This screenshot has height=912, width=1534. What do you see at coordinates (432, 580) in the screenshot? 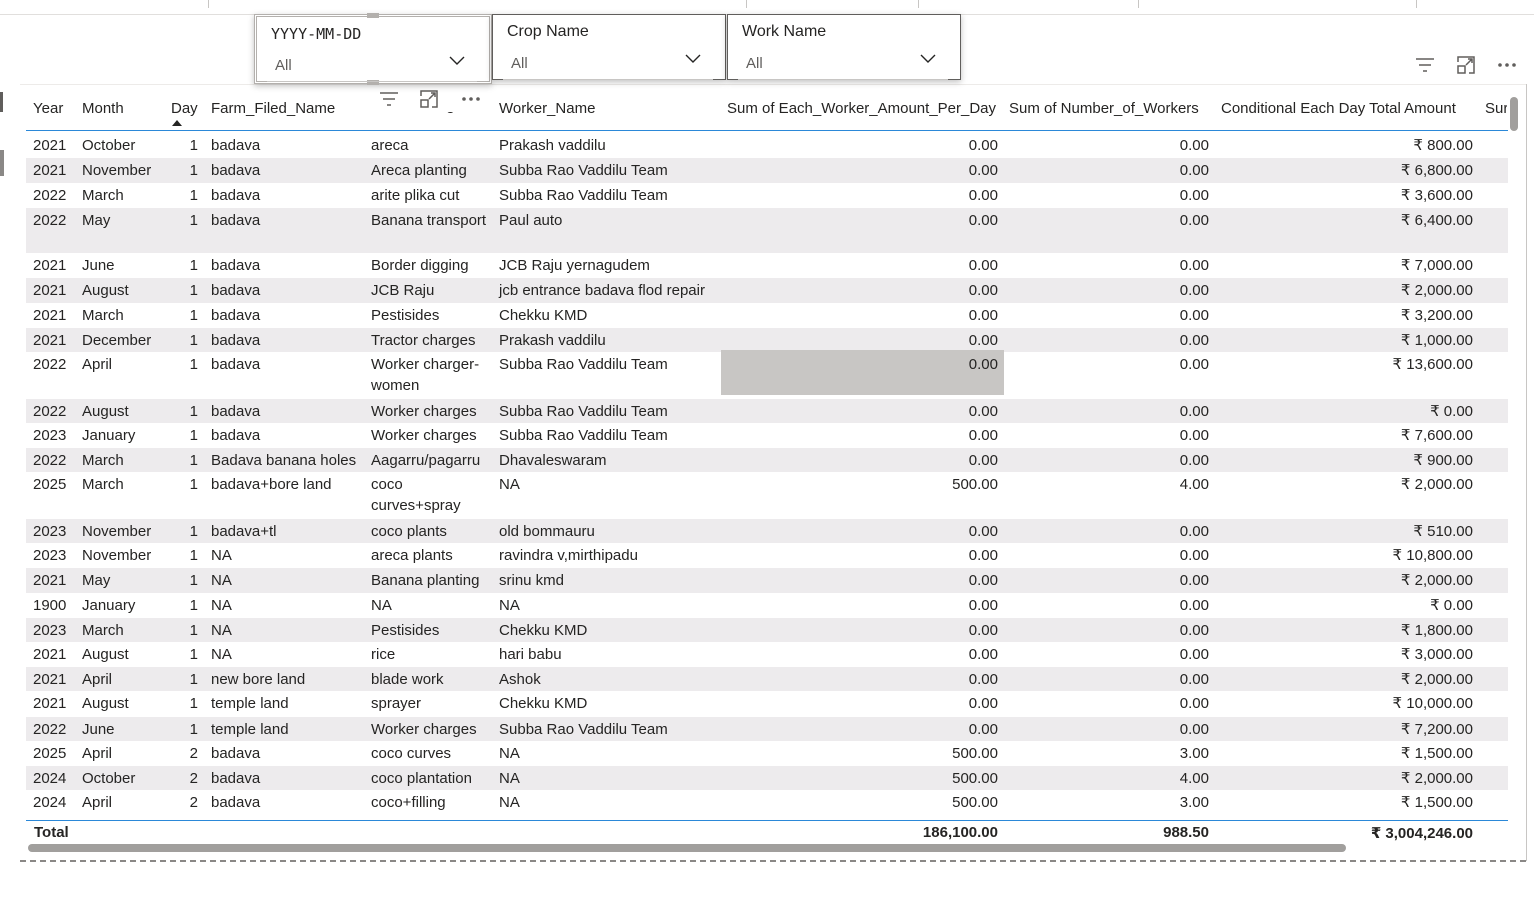
I see `cell-work-name: Banana planting` at bounding box center [432, 580].